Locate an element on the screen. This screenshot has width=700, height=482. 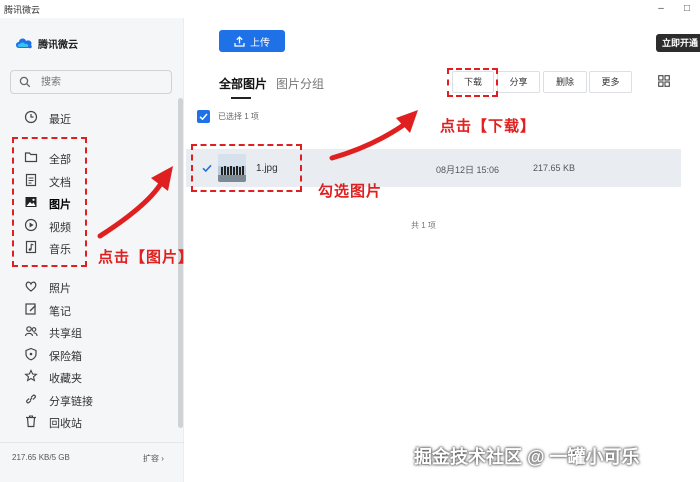
sidebar-item-share-links: 分享链接 is located at coordinates (89, 399).